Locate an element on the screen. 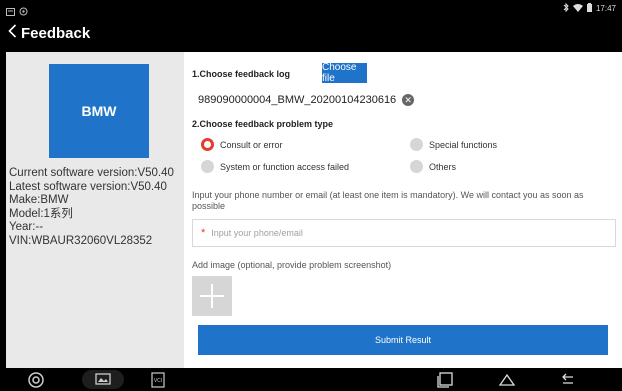 This screenshot has height=391, width=622. radio-checked-icon is located at coordinates (207, 144).